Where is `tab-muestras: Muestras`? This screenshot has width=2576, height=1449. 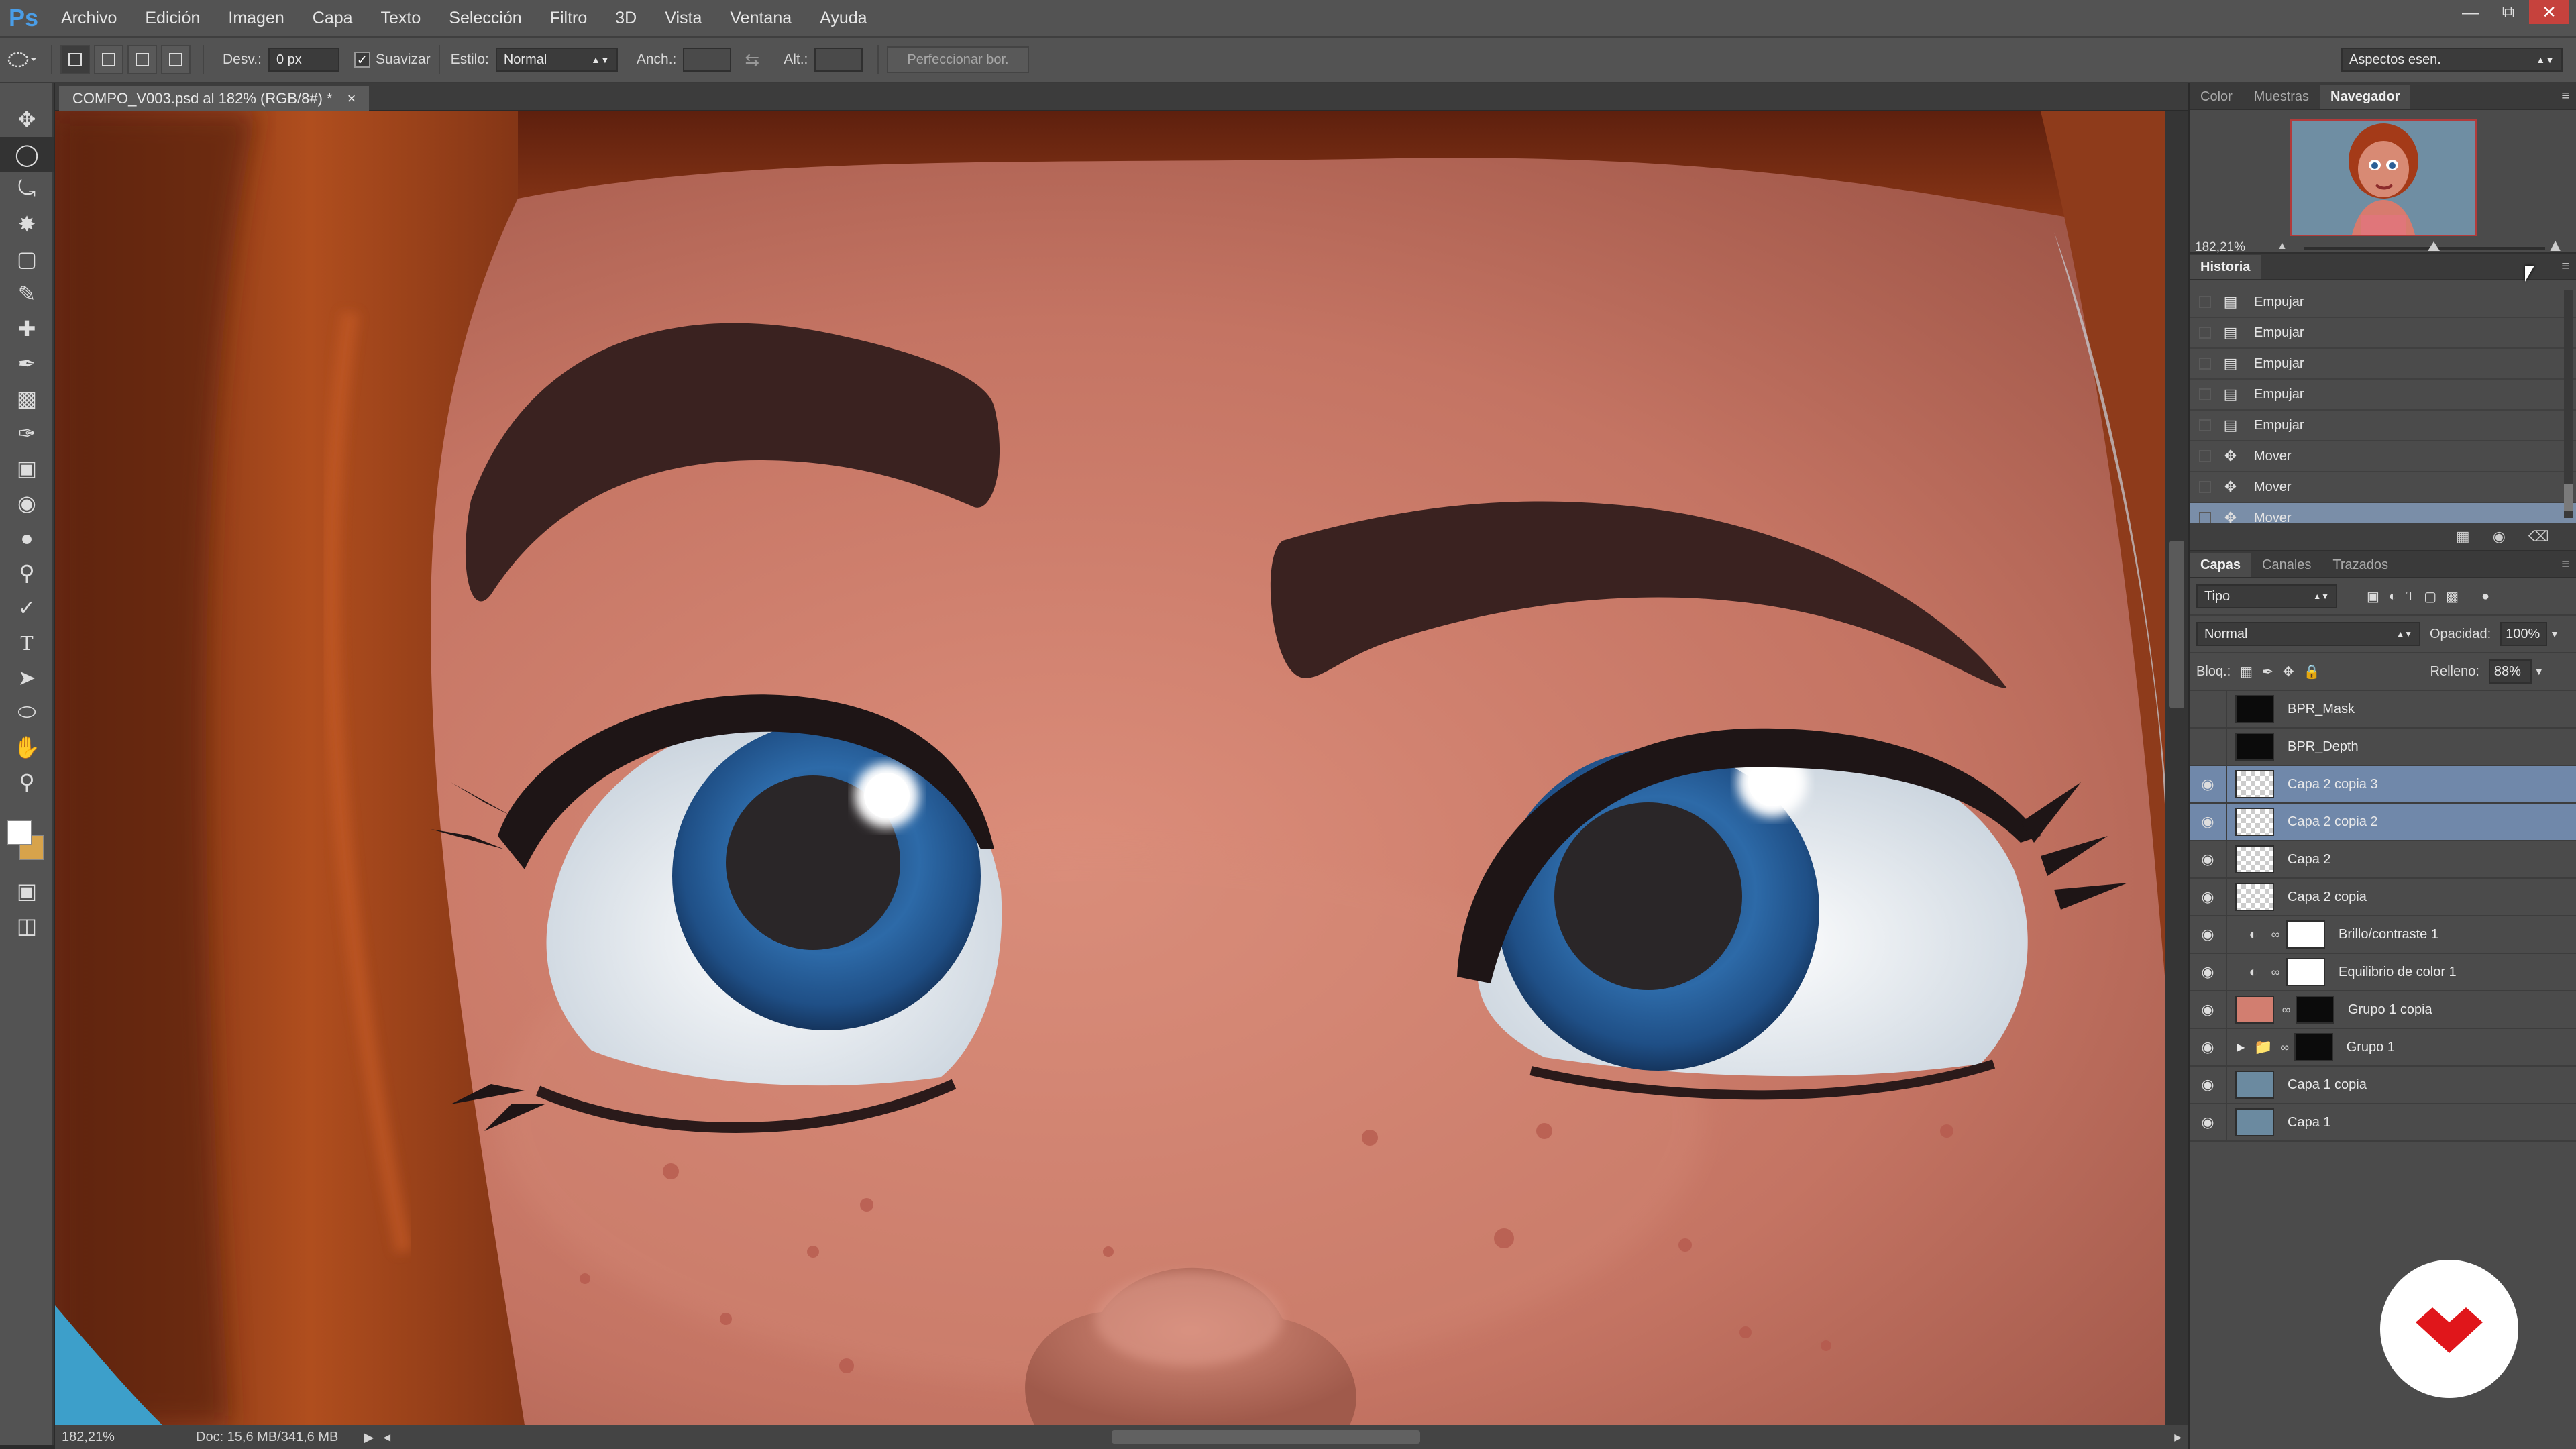
tab-muestras: Muestras is located at coordinates (2281, 97).